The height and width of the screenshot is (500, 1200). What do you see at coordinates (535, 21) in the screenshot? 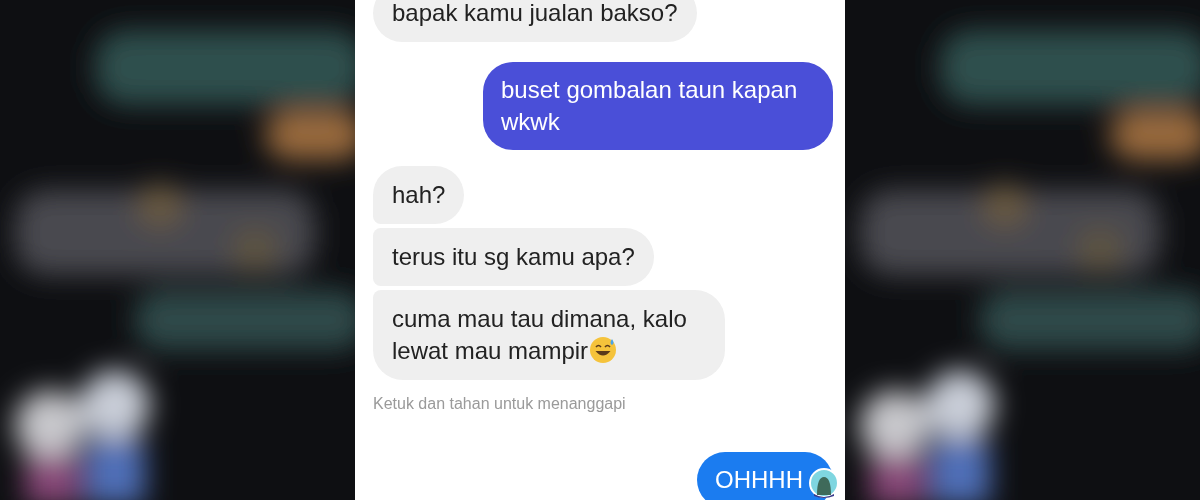
I see `received-message: bapak kamu jualan bakso?` at bounding box center [535, 21].